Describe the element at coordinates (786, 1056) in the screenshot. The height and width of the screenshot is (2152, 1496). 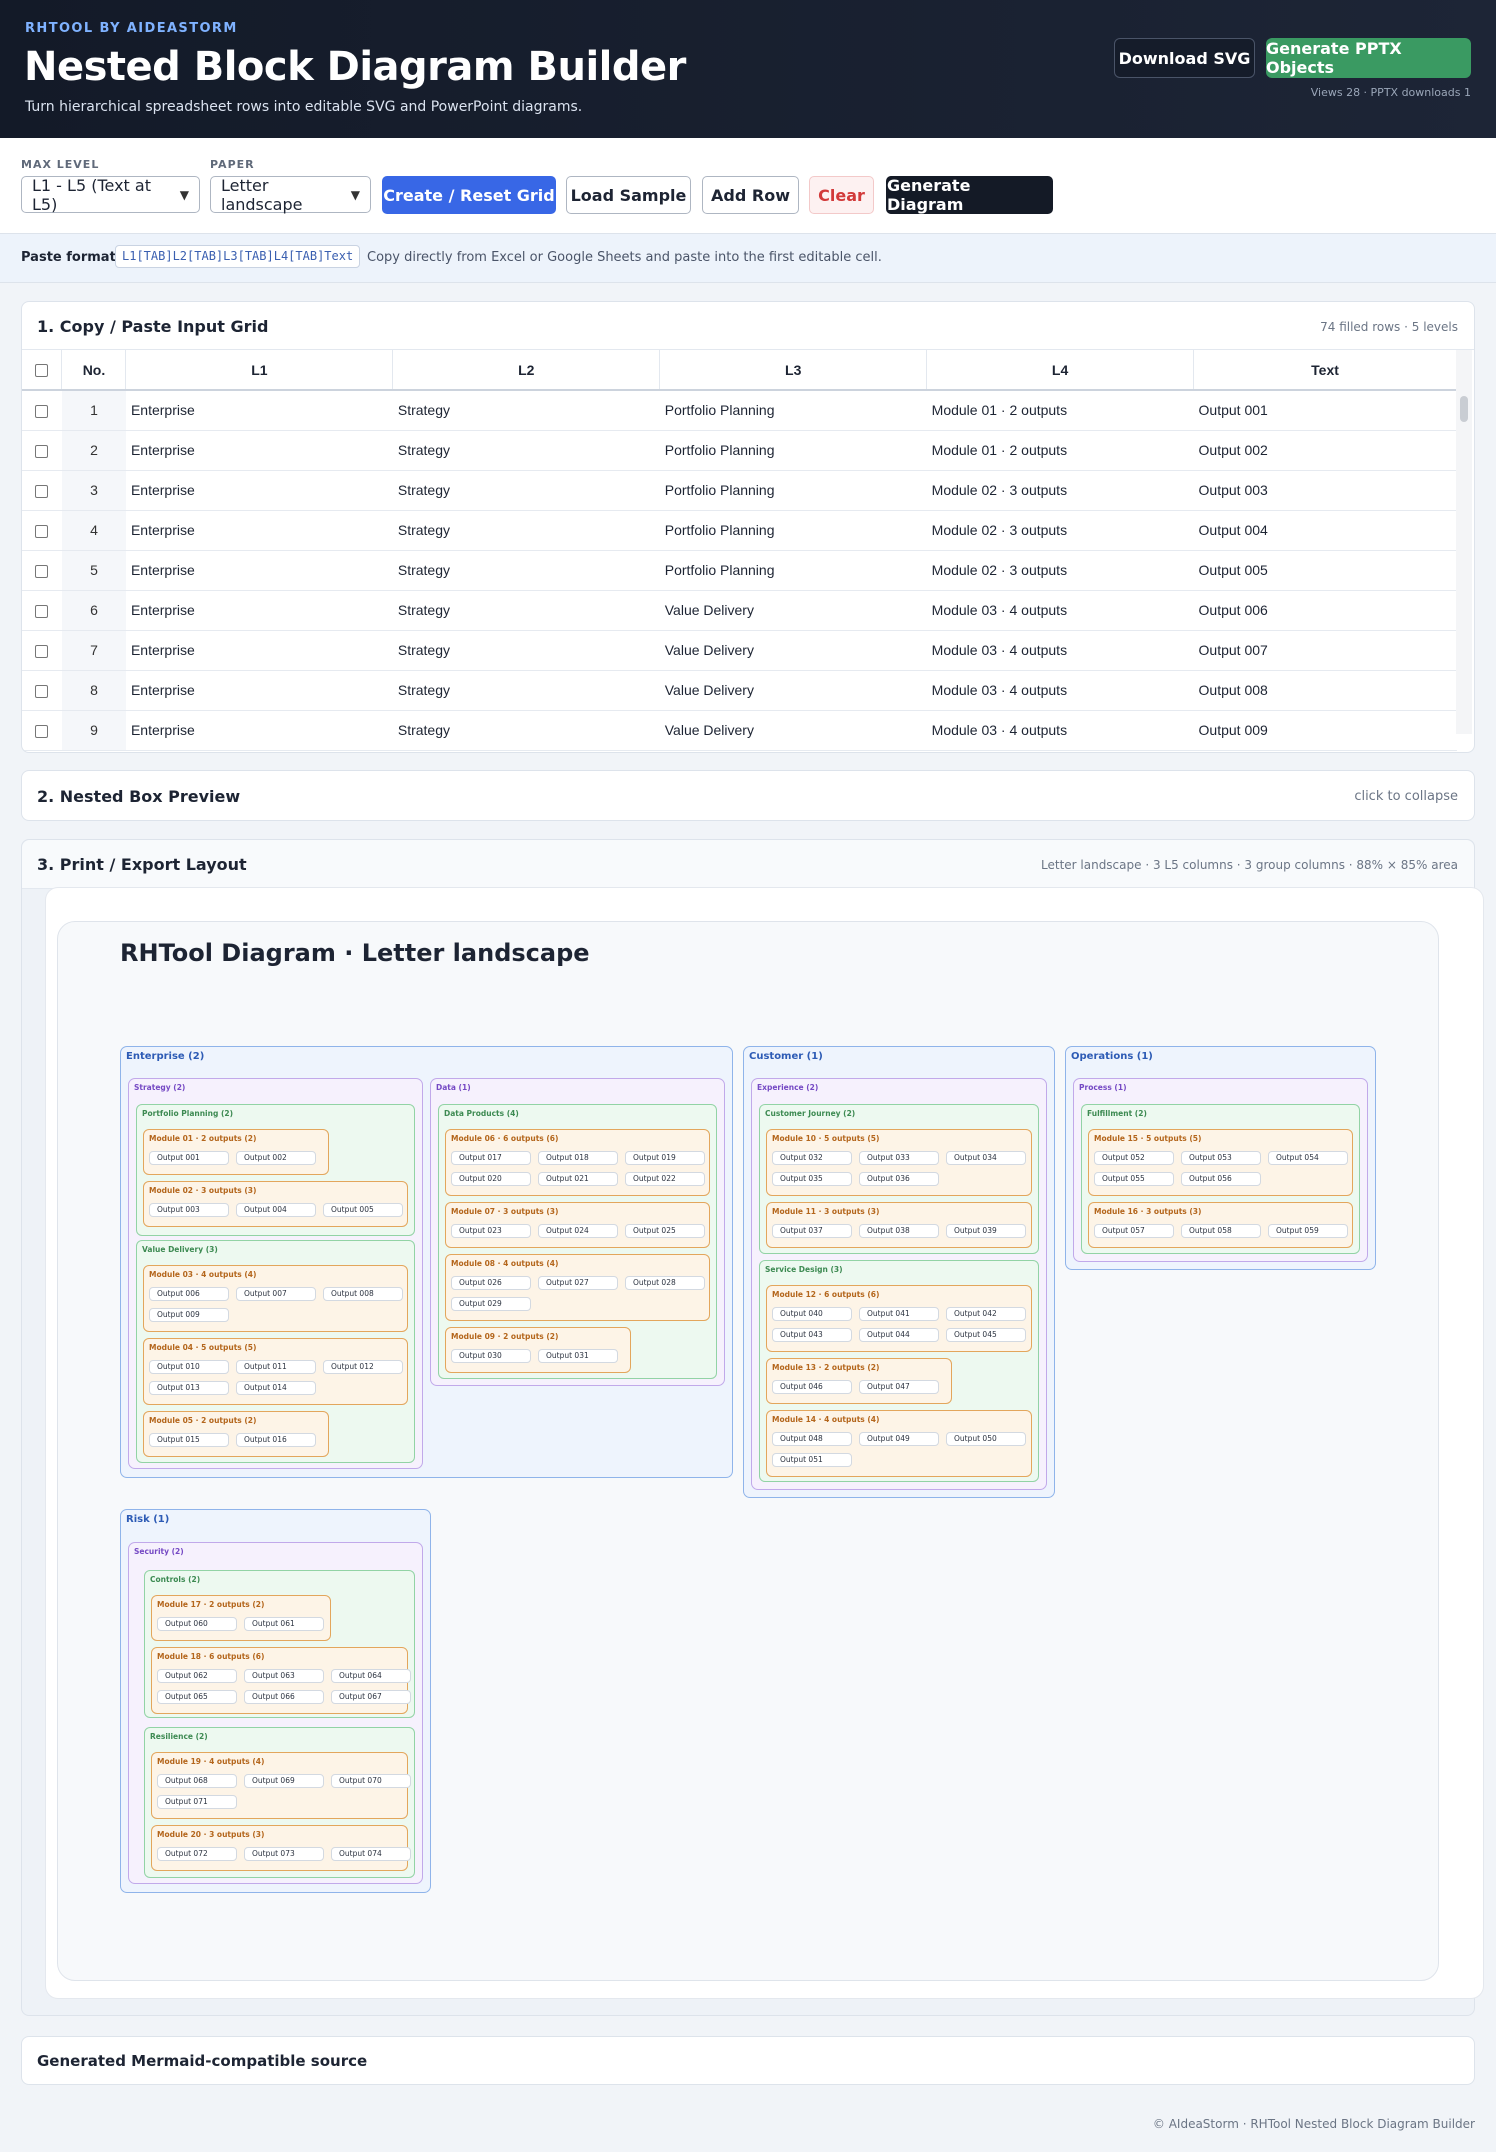
I see `l1-group-box-label: Customer (1)` at that location.